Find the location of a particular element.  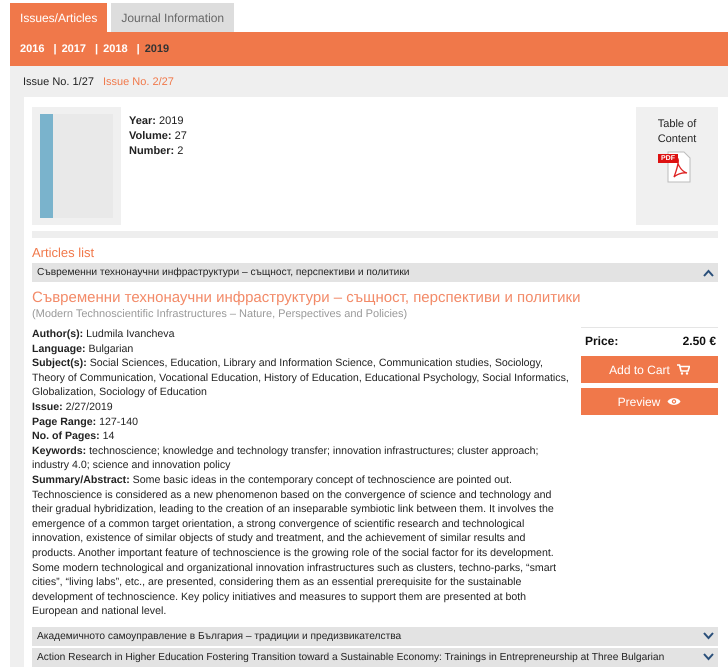

price-label: Price: is located at coordinates (601, 341).